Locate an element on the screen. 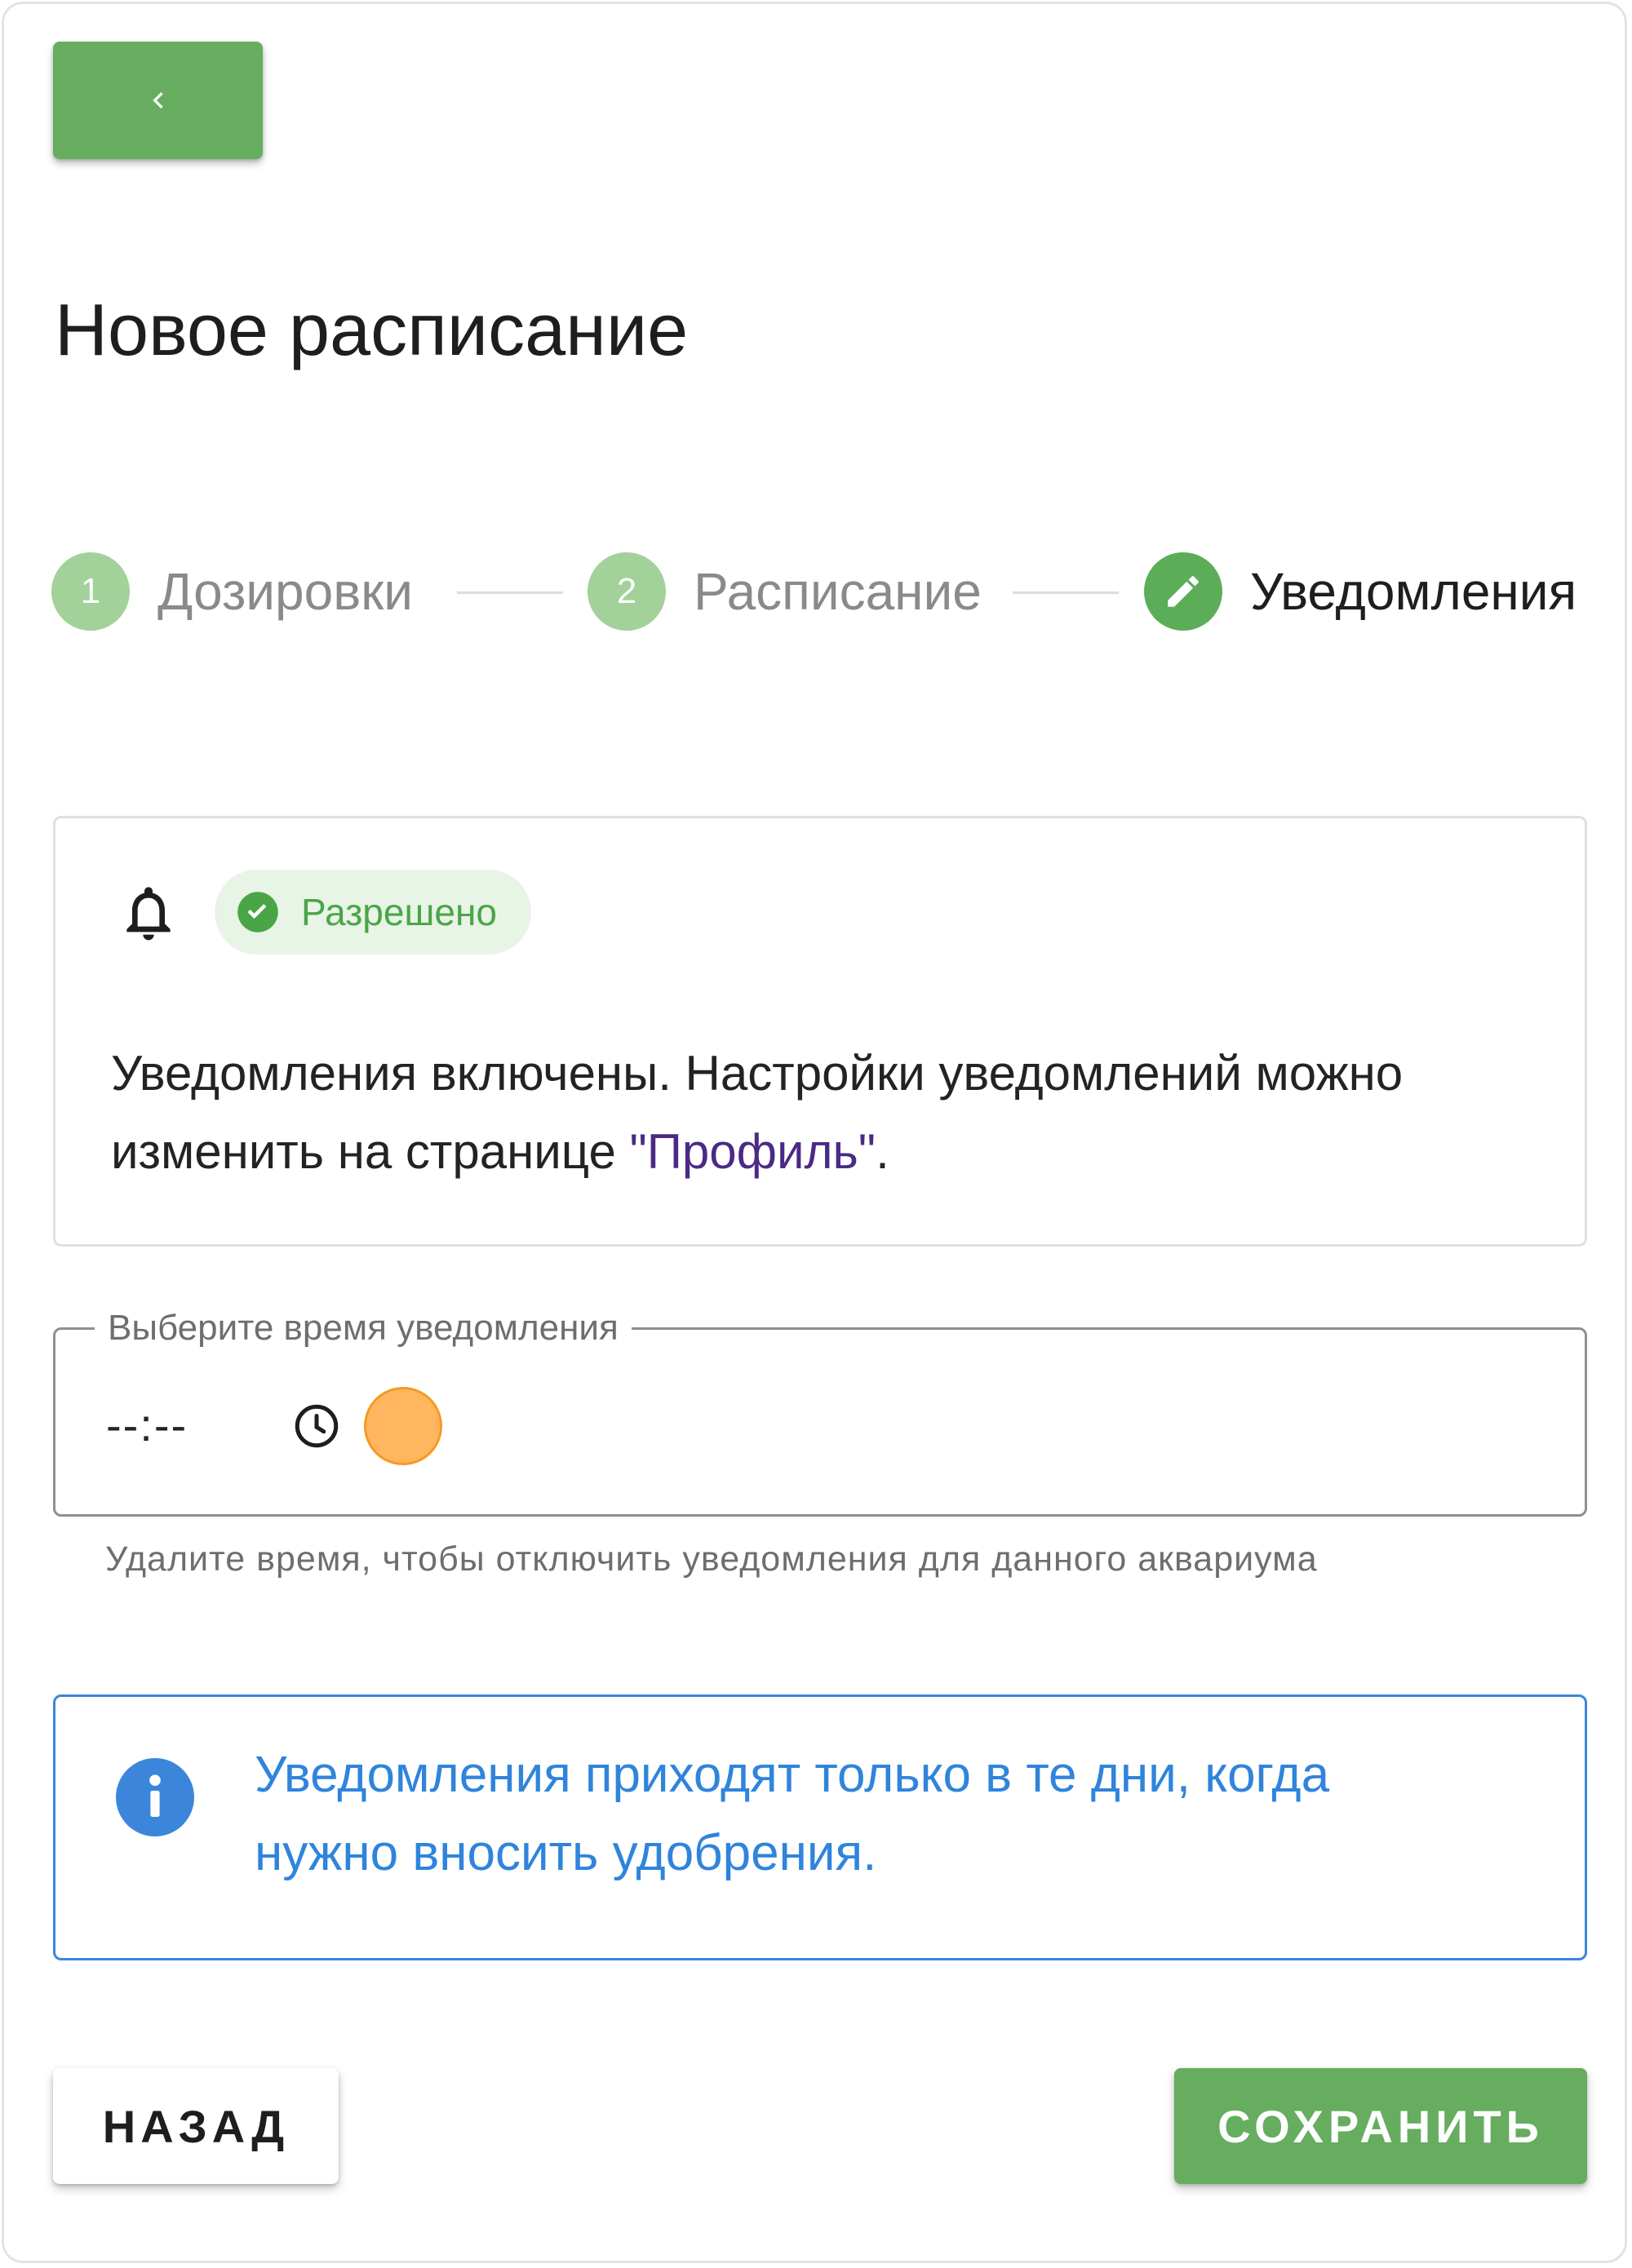 The height and width of the screenshot is (2268, 1632). status-badge: Разрешено is located at coordinates (373, 912).